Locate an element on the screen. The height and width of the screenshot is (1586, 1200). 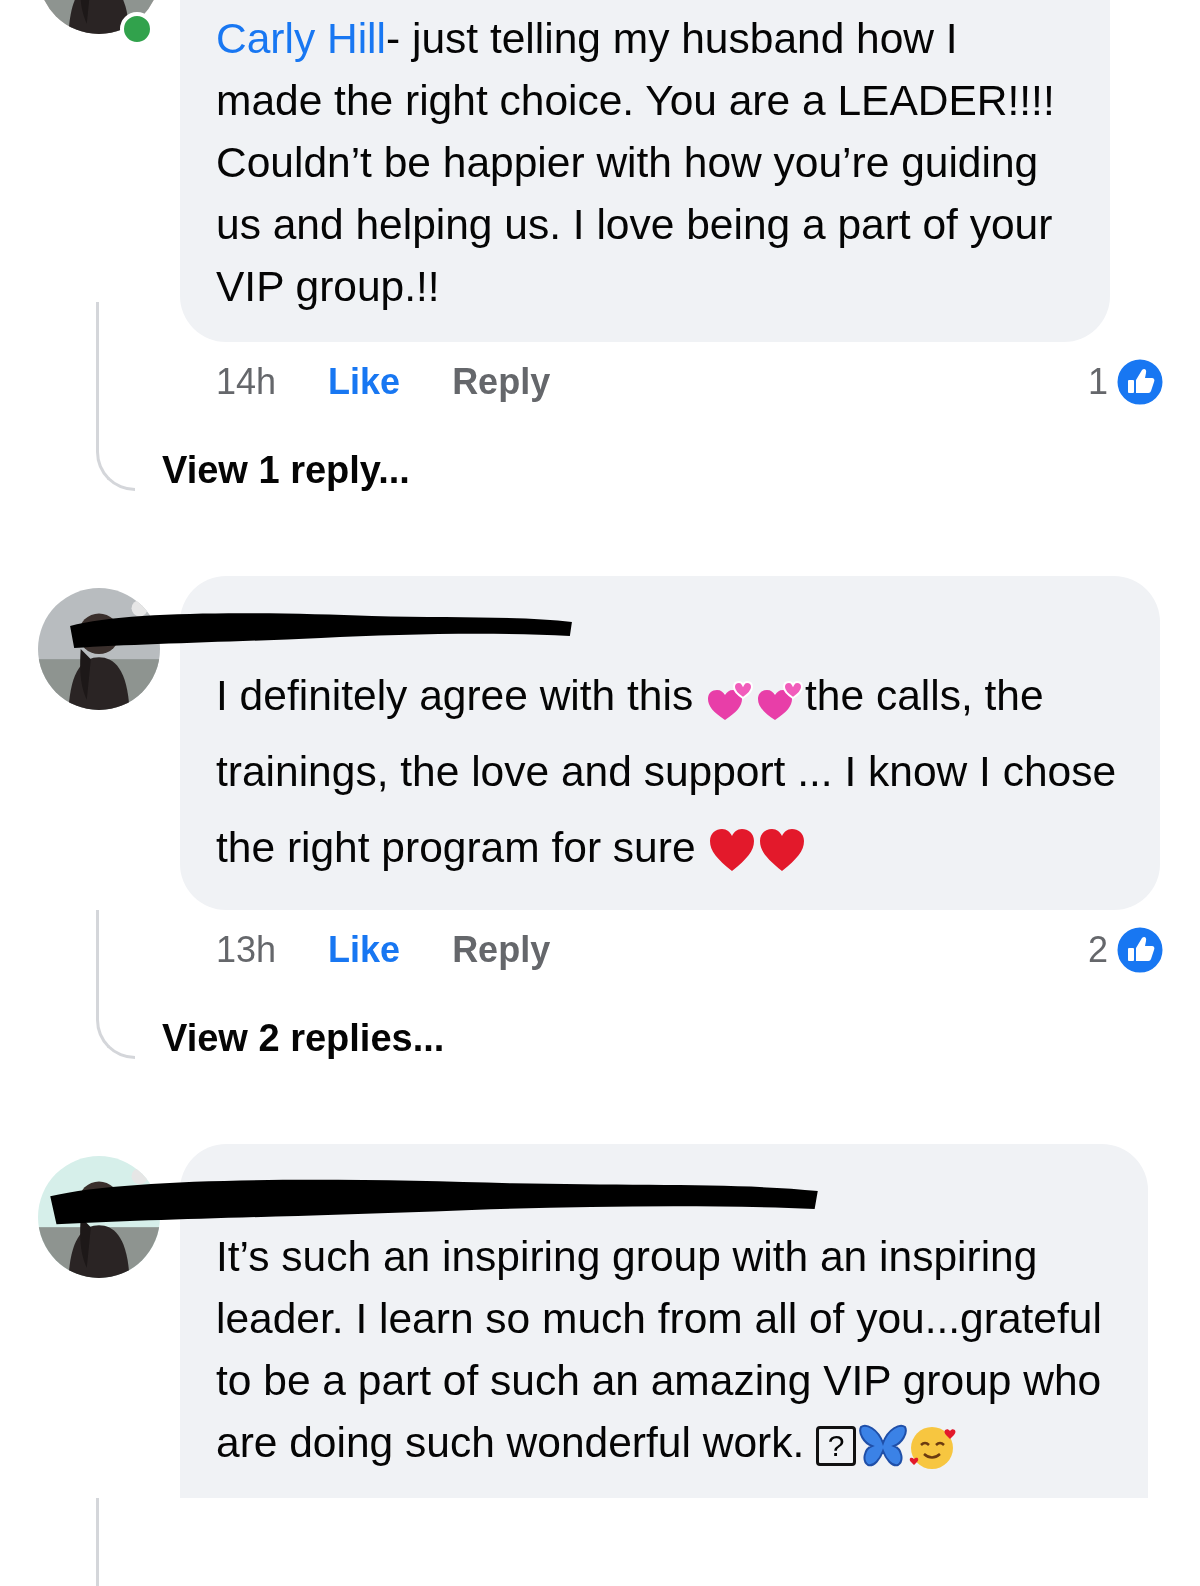
comment-text: I definitely agree with this the calls, the trainings, the love and support ... I know I chose the right program for sure is located at coordinates (670, 772).